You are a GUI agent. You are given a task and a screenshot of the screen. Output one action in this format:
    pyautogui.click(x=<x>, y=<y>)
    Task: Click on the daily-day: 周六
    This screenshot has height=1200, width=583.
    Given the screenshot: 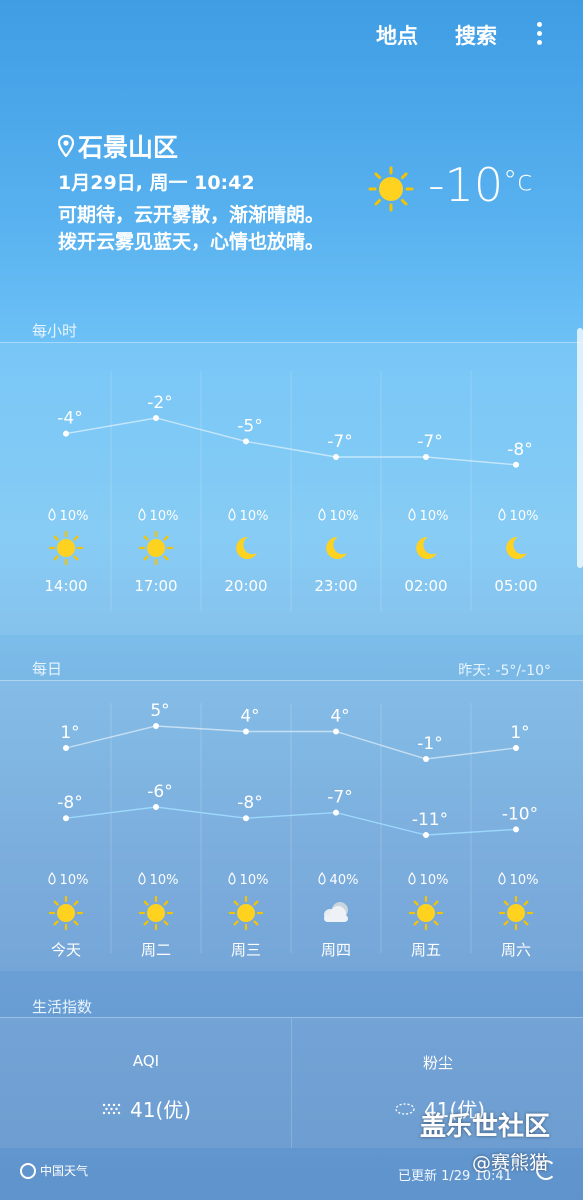 What is the action you would take?
    pyautogui.click(x=516, y=950)
    